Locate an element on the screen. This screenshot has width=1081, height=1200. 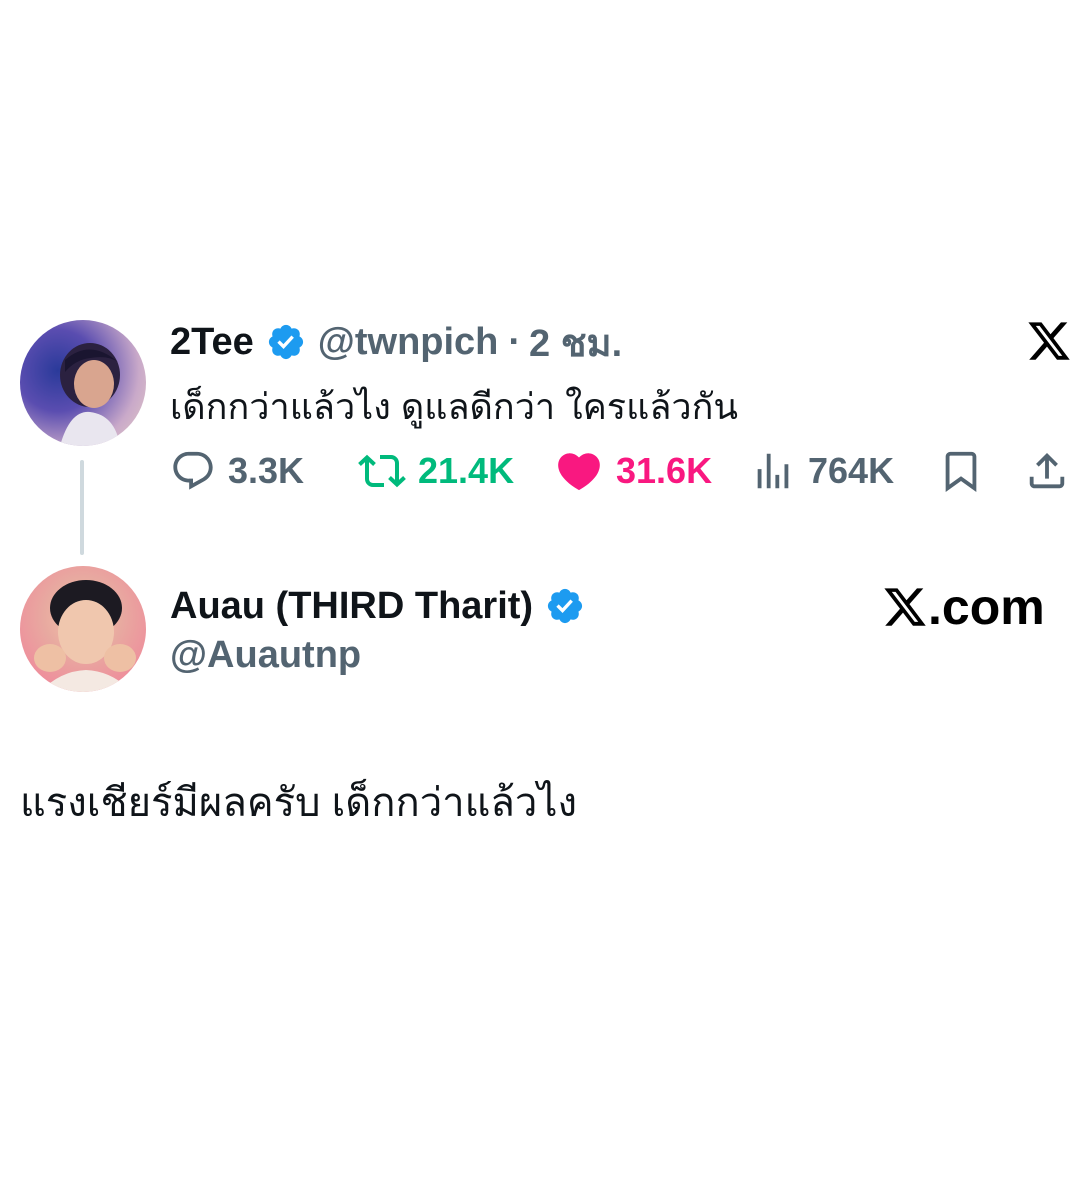
heart-icon is located at coordinates (579, 472).